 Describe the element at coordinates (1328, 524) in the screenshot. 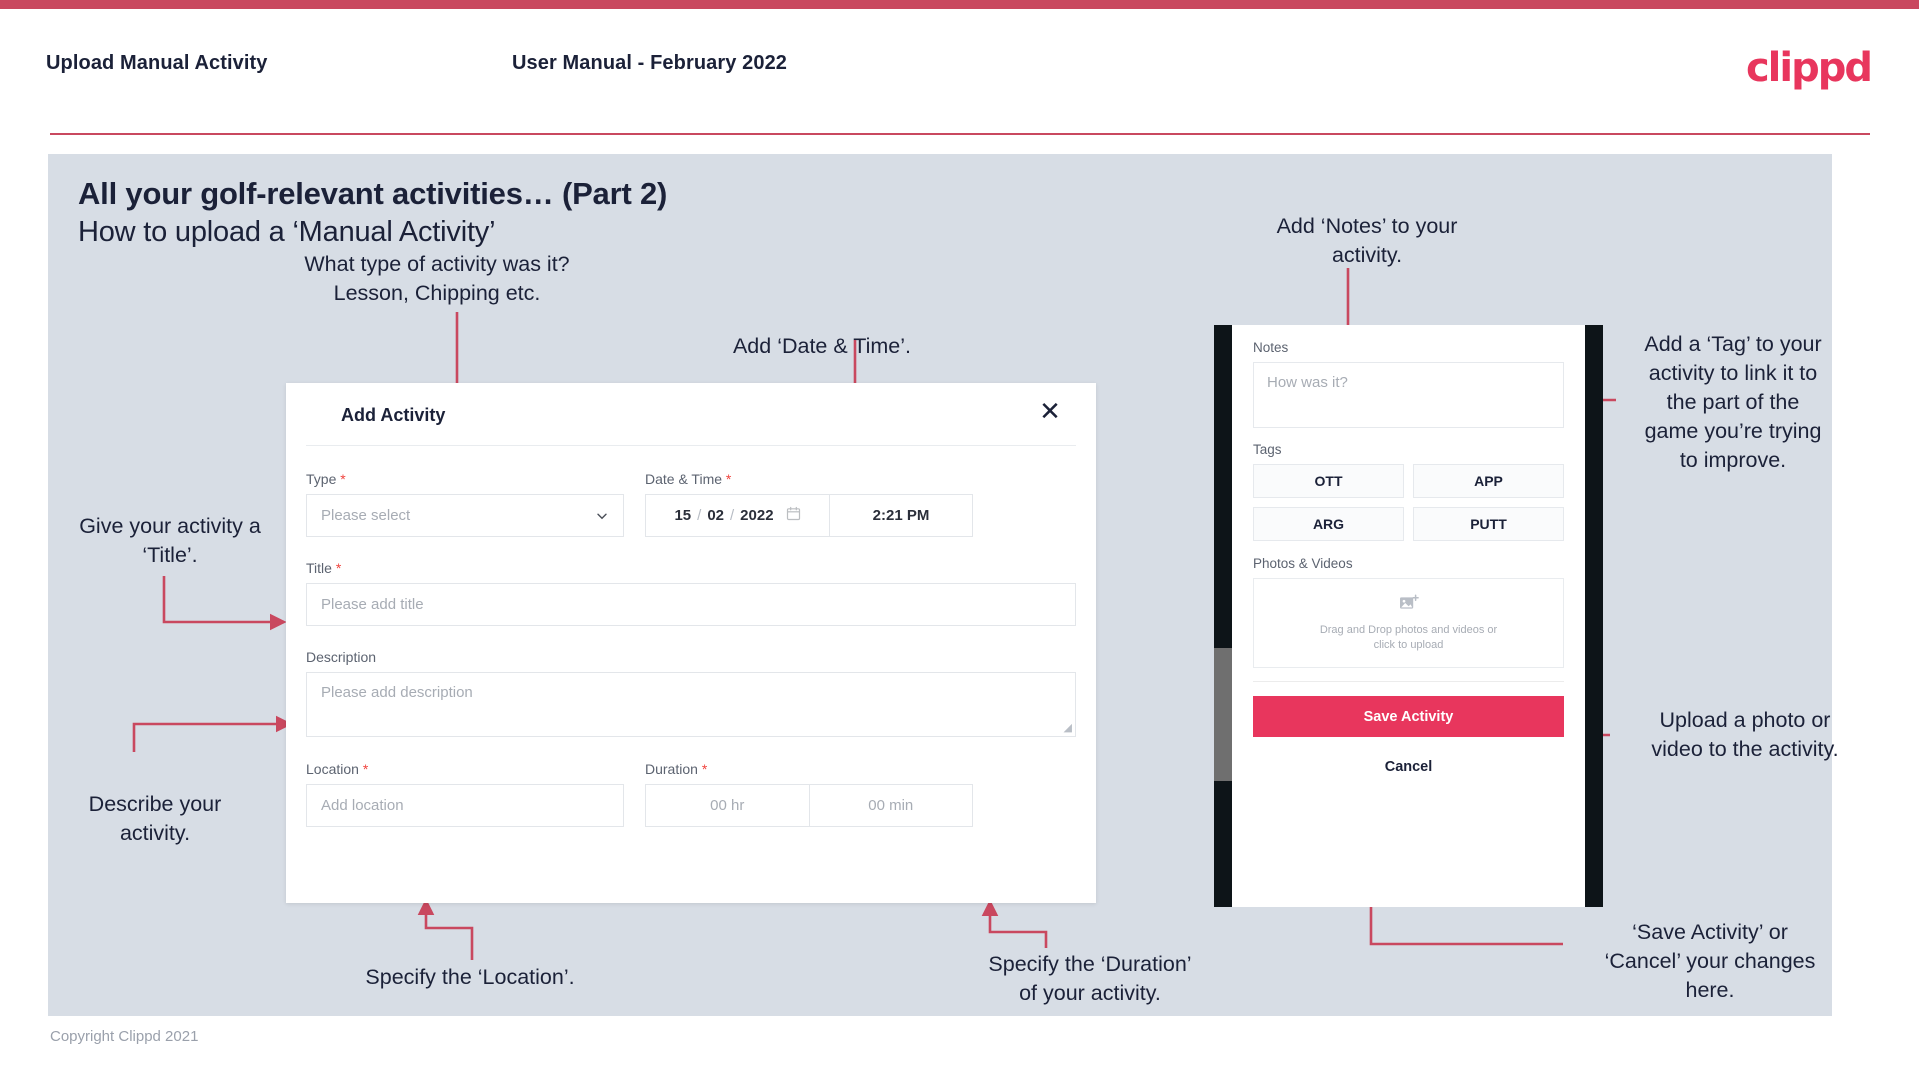

I see `tag-arg: ARG` at that location.